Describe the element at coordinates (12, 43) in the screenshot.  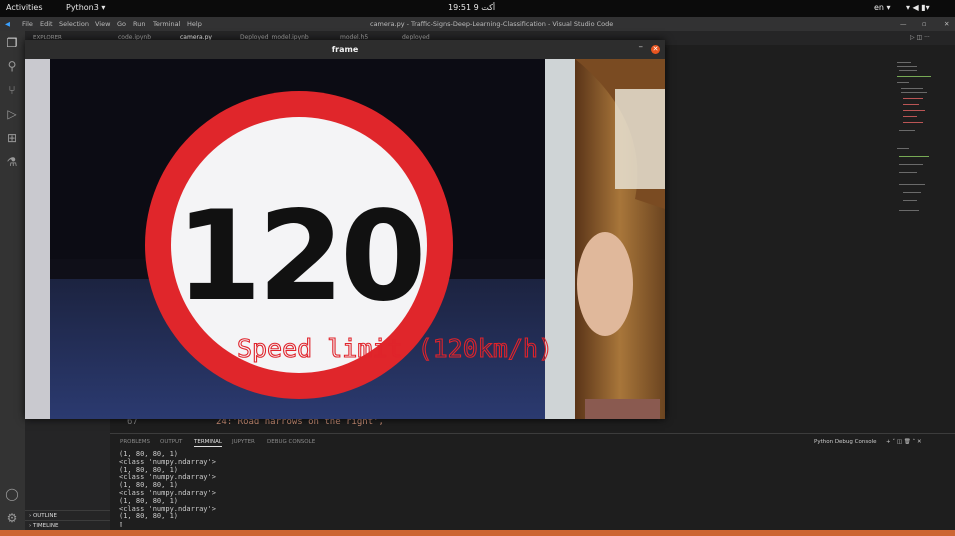
I see `explorer-icon: ❐` at that location.